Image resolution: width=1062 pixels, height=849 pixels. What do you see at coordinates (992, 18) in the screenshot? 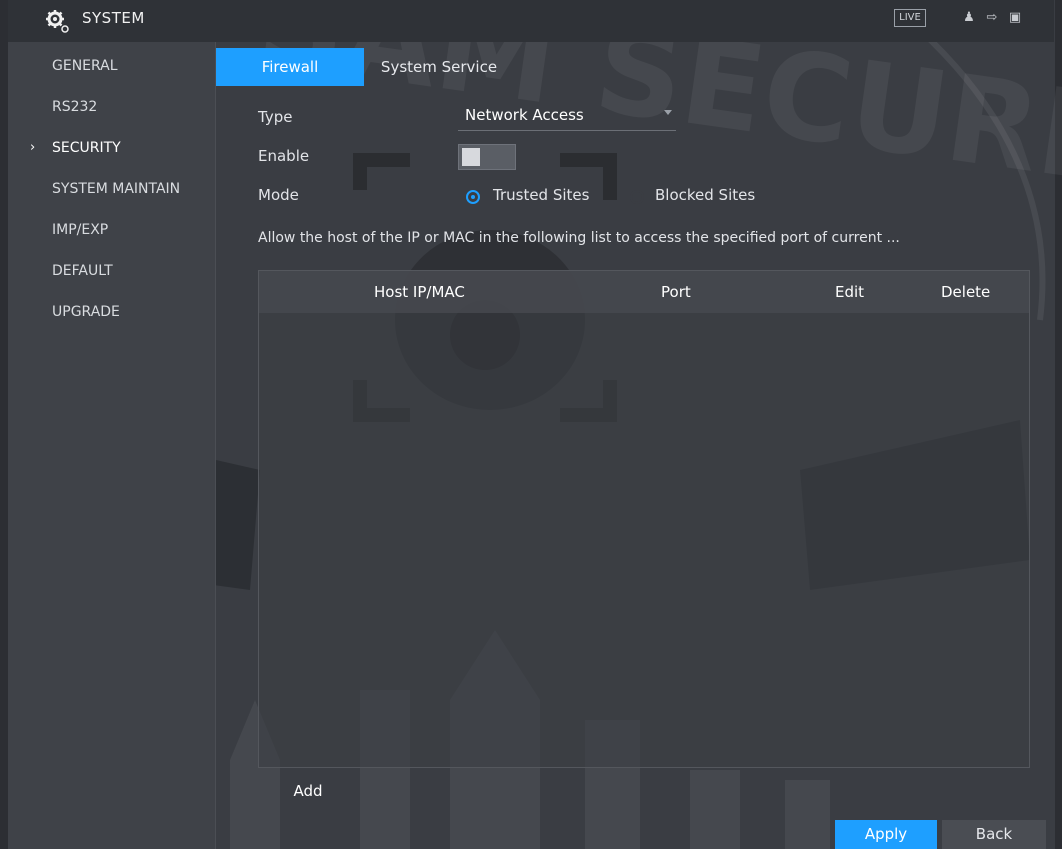
I see `logout-icon: ⇨` at bounding box center [992, 18].